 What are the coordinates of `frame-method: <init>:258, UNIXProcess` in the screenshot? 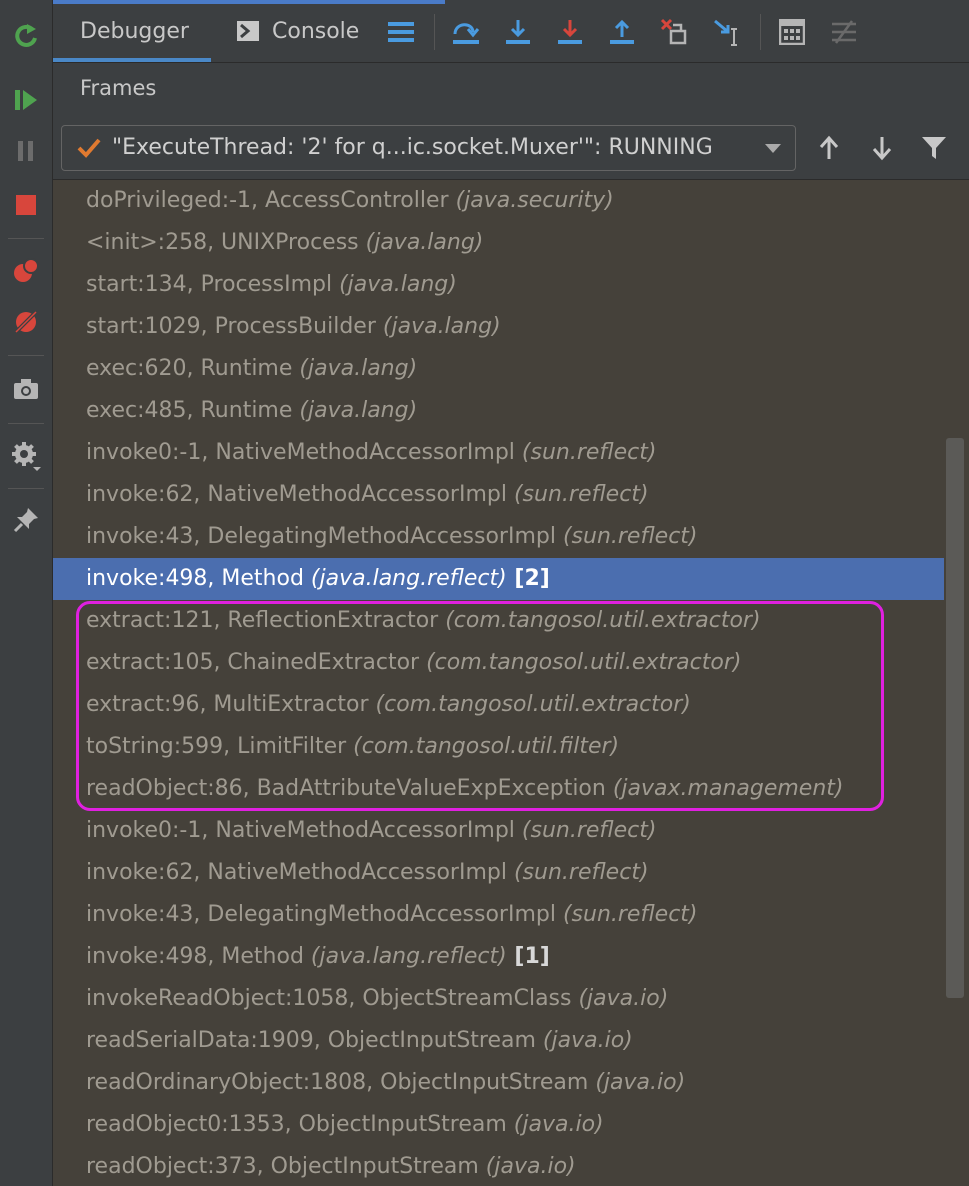 It's located at (226, 242).